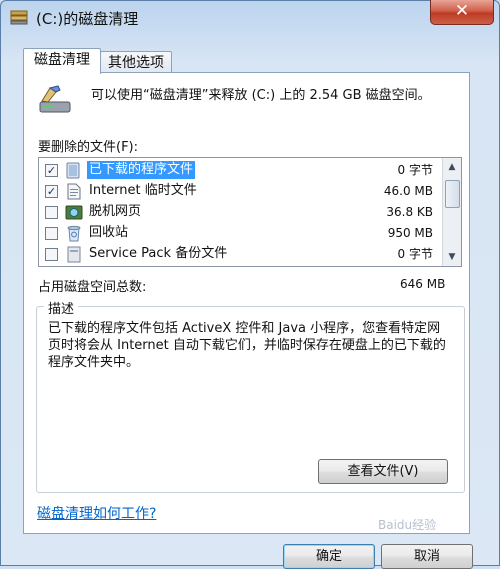 The image size is (500, 569). What do you see at coordinates (73, 170) in the screenshot?
I see `folder-icon` at bounding box center [73, 170].